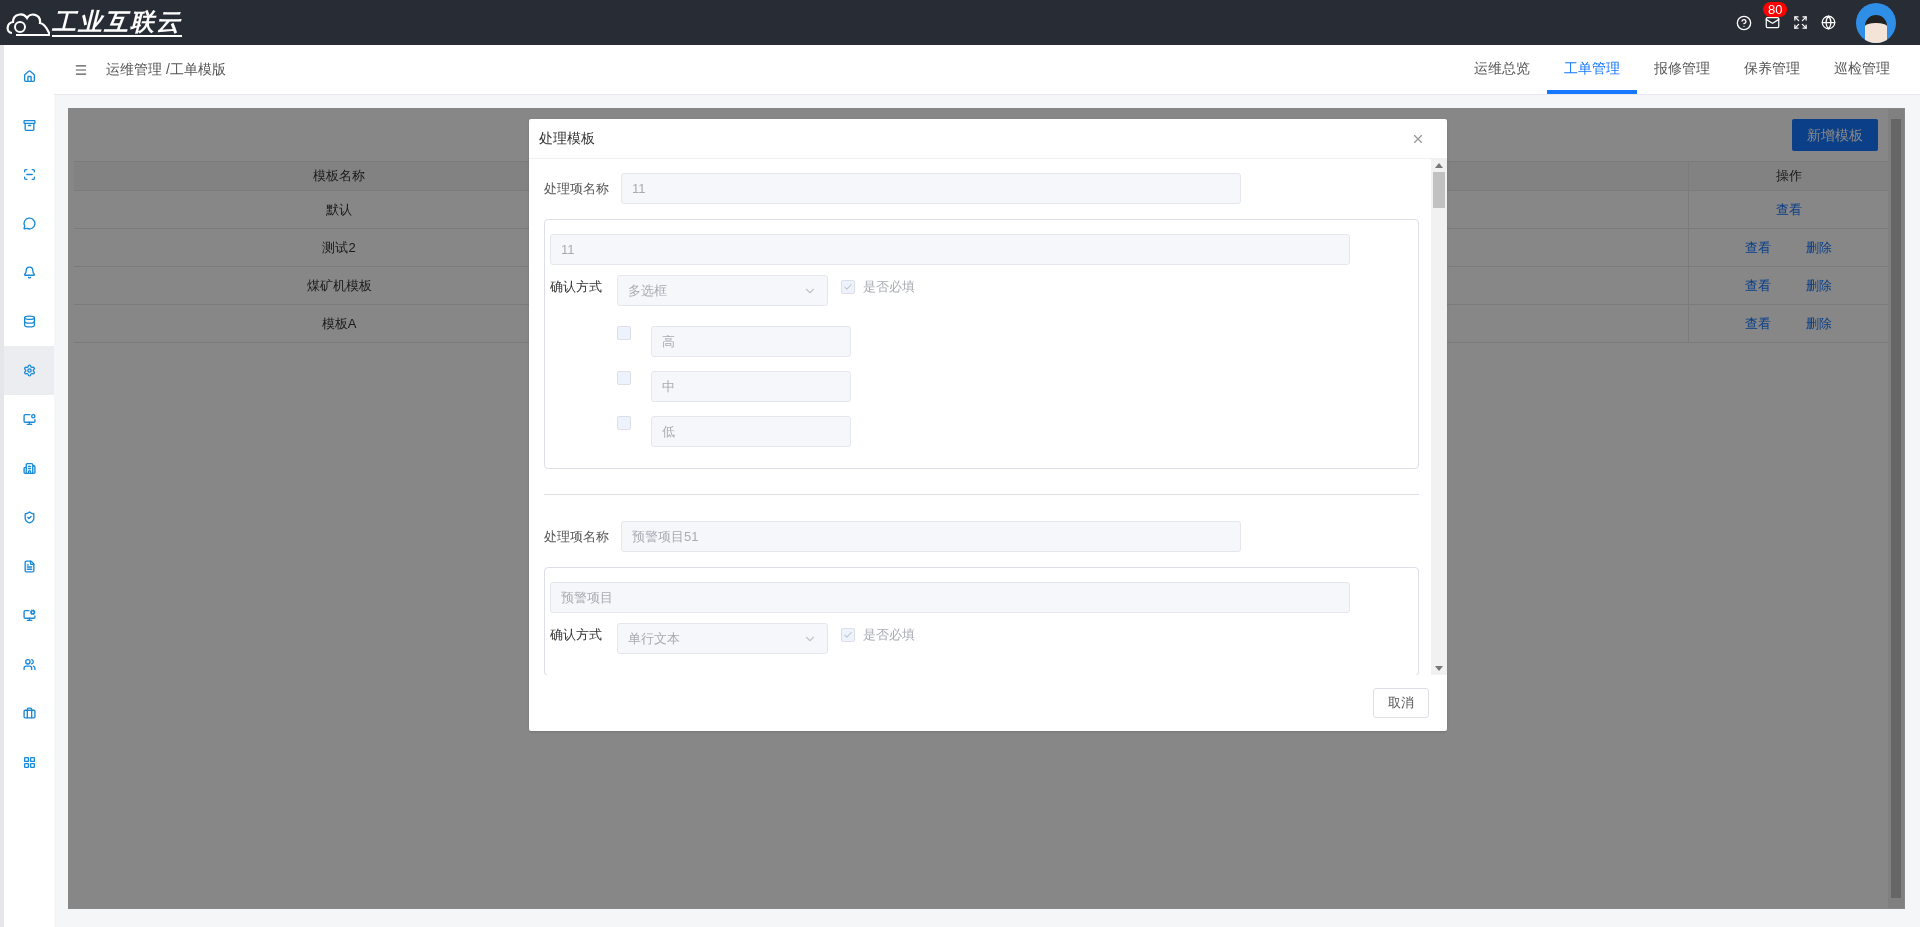  Describe the element at coordinates (751, 386) in the screenshot. I see `input-field: 中` at that location.